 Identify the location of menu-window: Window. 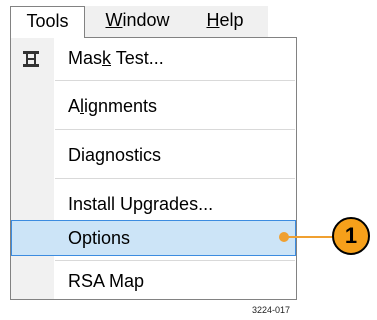
(137, 21).